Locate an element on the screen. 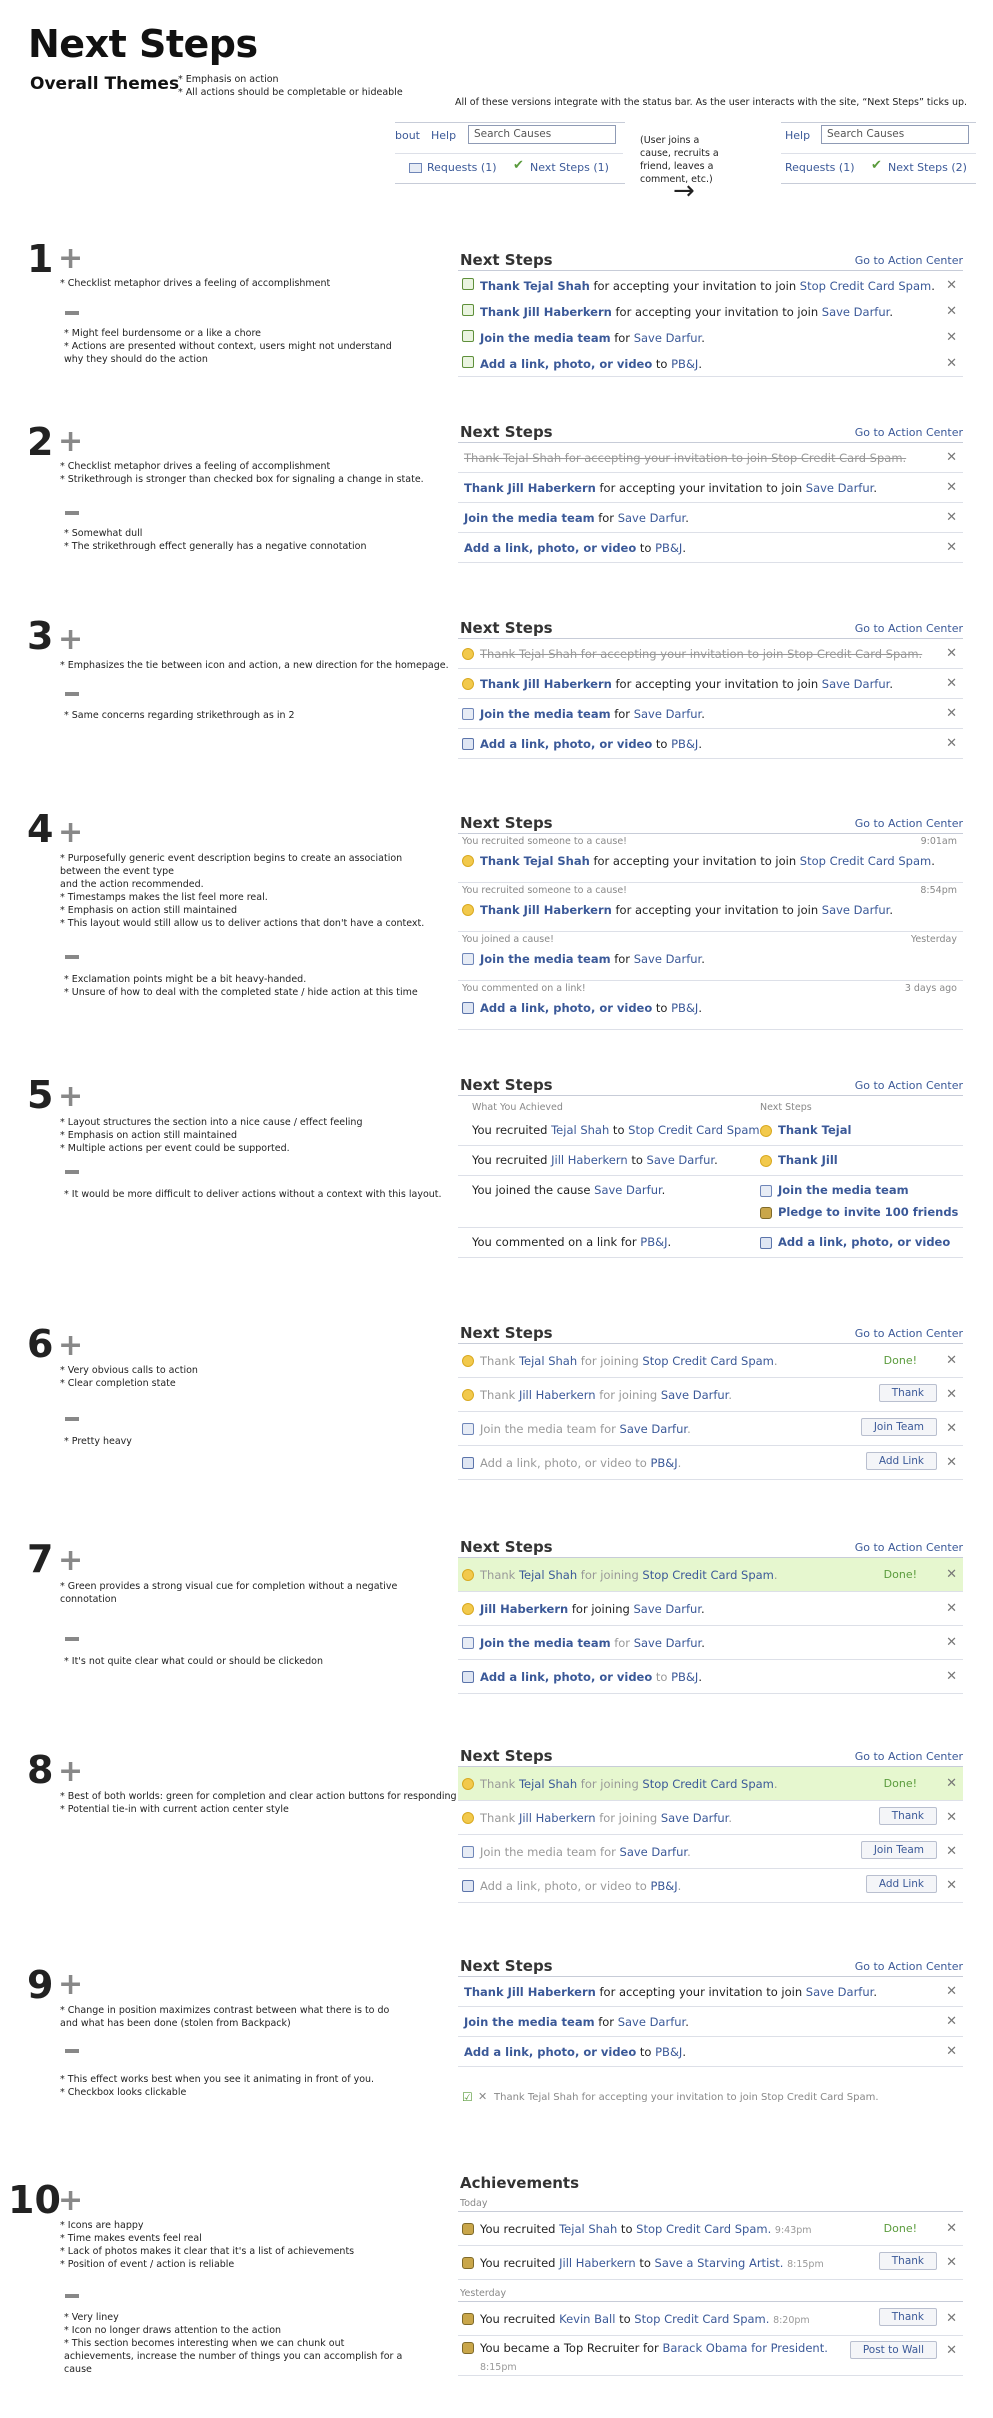 The height and width of the screenshot is (2418, 993). join-link: Join the media team is located at coordinates (843, 1190).